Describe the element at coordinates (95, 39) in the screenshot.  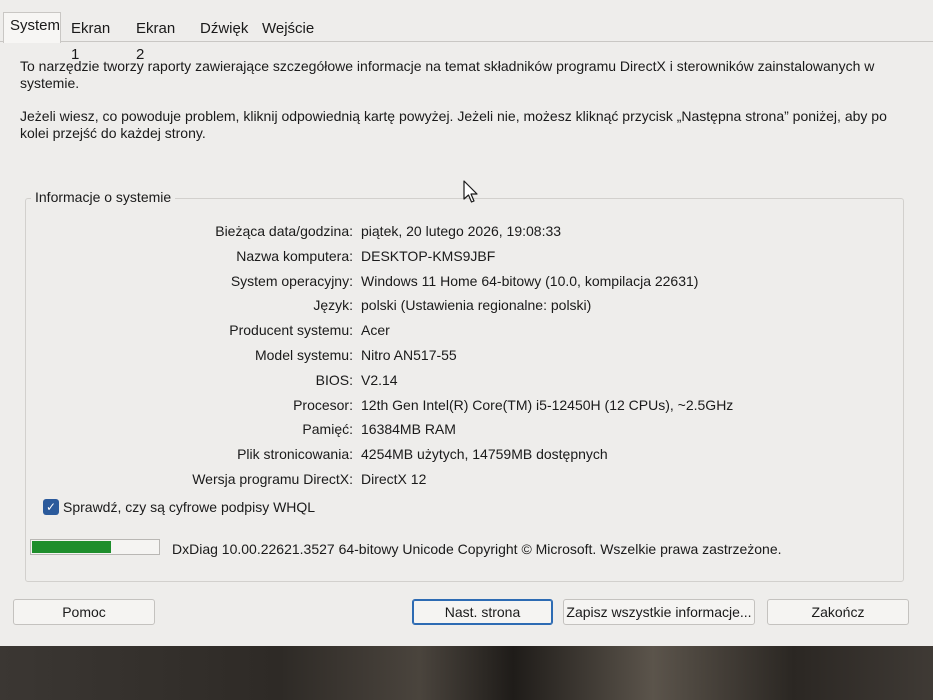
I see `tab-display-1: Ekran 1` at that location.